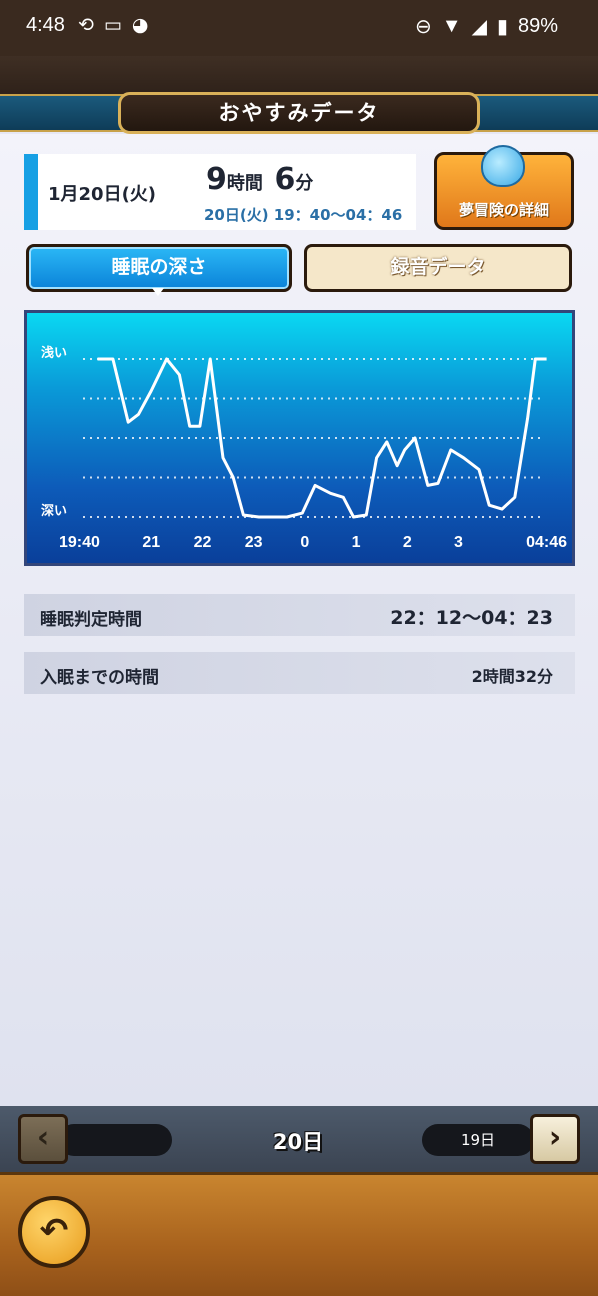 The image size is (598, 1296). Describe the element at coordinates (79, 542) in the screenshot. I see `x-tick-label: 19:40` at that location.